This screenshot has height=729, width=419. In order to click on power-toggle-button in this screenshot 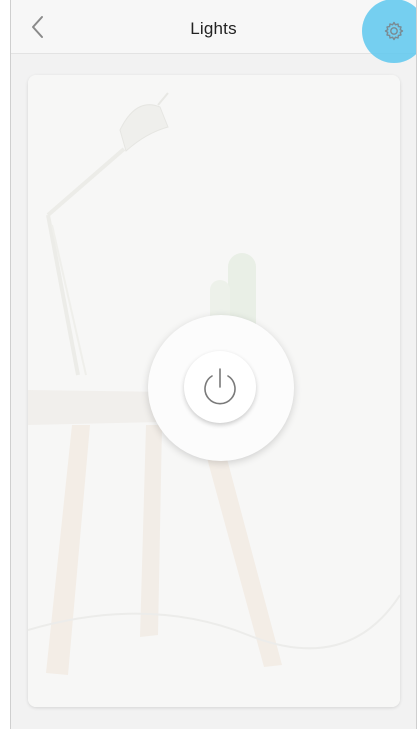, I will do `click(221, 388)`.